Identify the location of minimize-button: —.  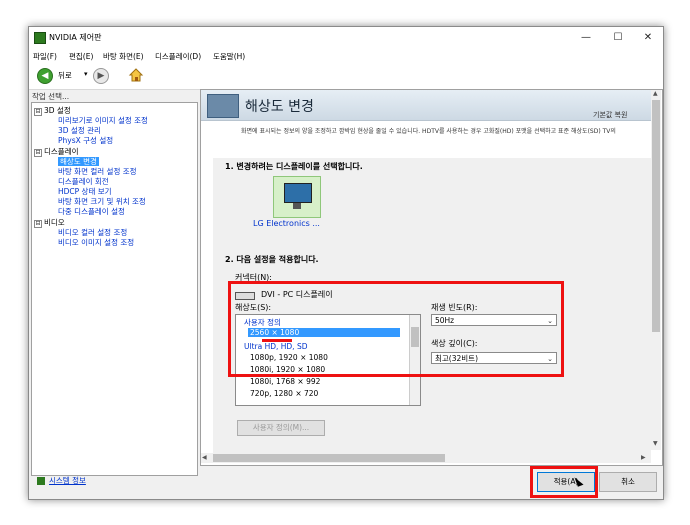
(586, 38).